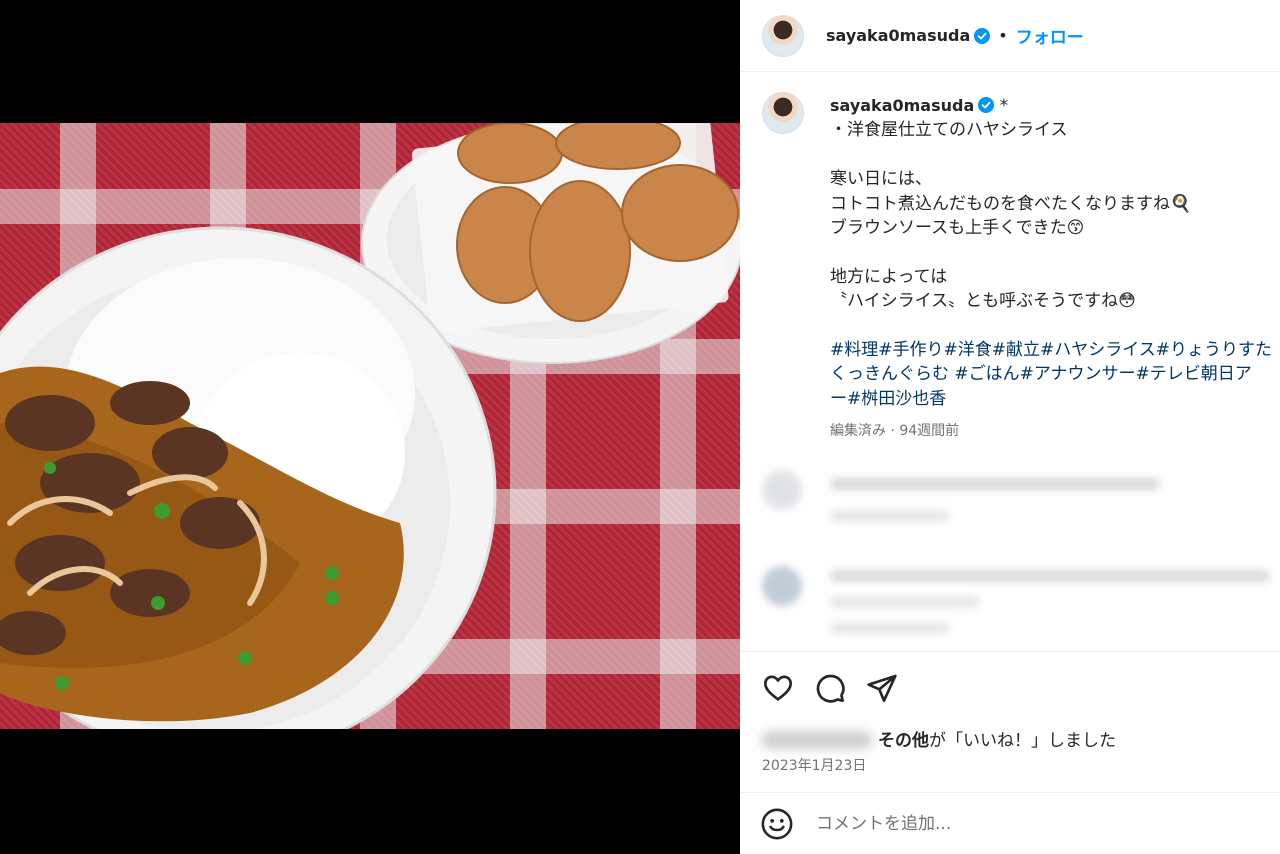  Describe the element at coordinates (1022, 741) in the screenshot. I see `likes-text: が「いいね！」しました` at that location.